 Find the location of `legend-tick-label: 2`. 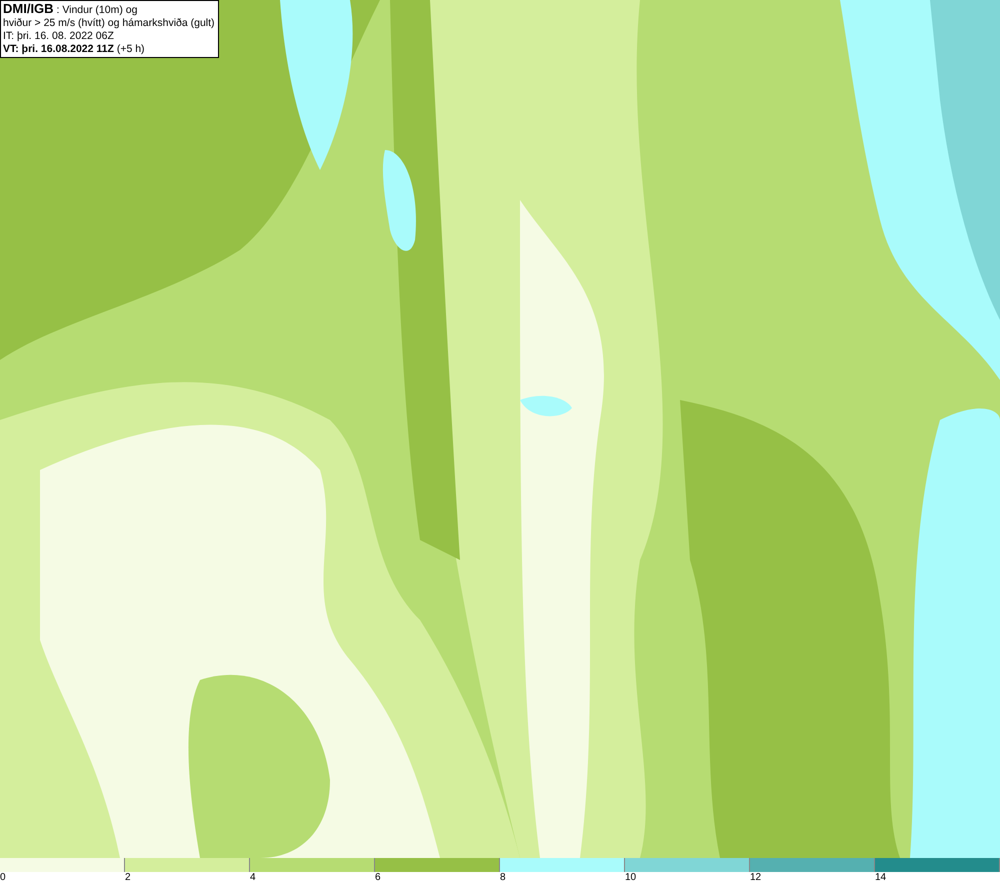

legend-tick-label: 2 is located at coordinates (128, 878).